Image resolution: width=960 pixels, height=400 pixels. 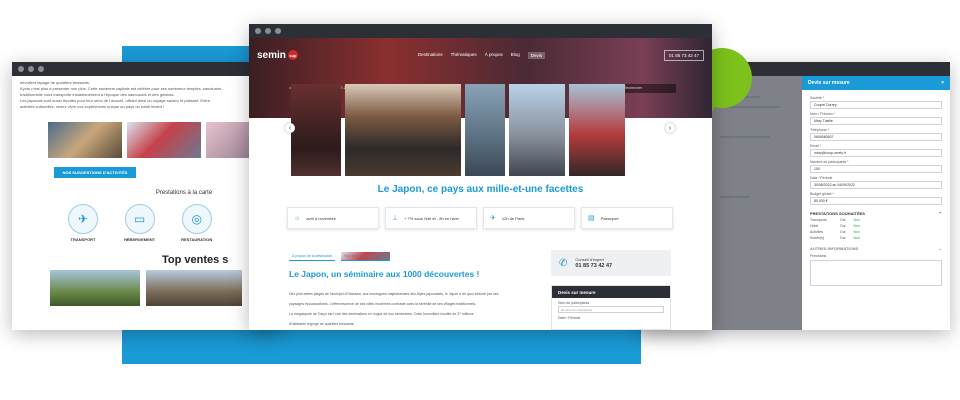 What do you see at coordinates (822, 194) in the screenshot?
I see `field-label: Budget global *` at bounding box center [822, 194].